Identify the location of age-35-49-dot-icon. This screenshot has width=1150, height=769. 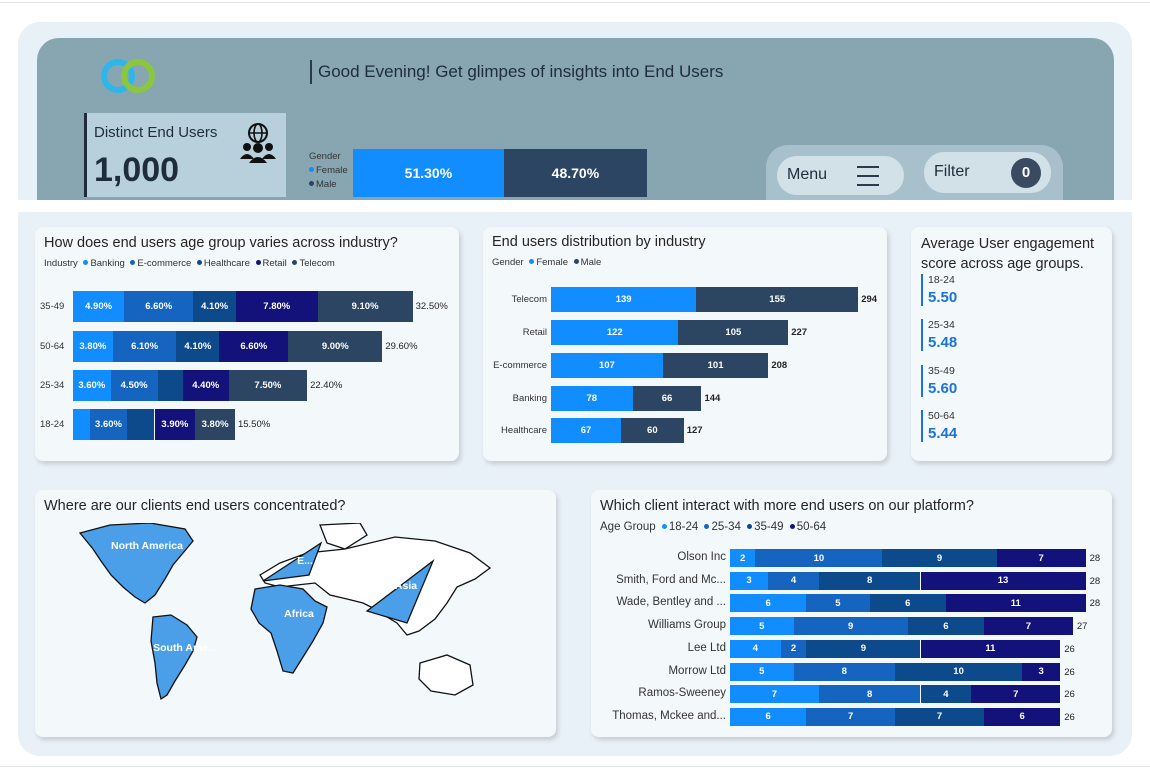
(750, 526).